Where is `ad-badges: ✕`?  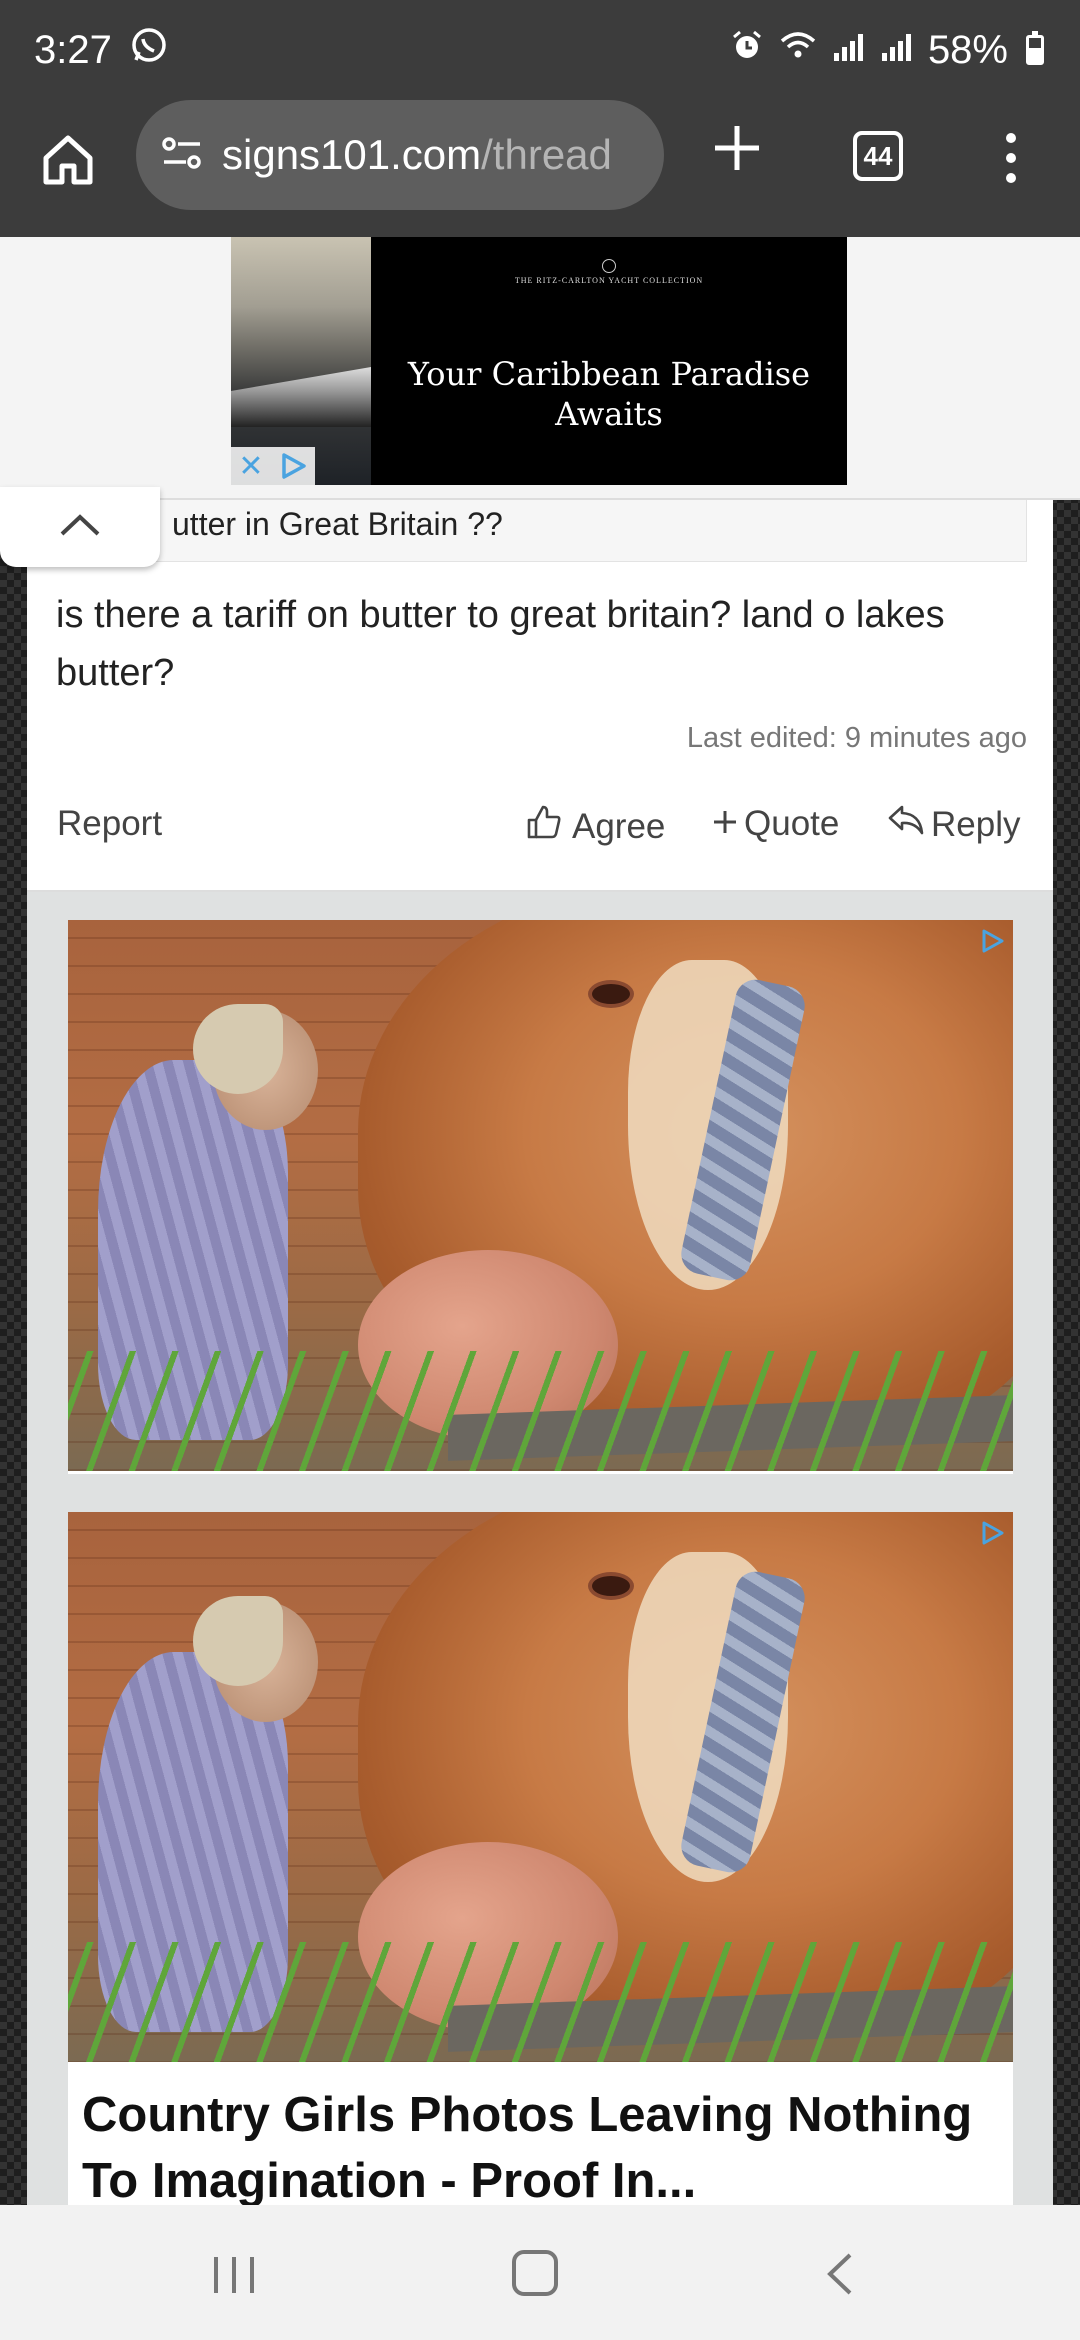 ad-badges: ✕ is located at coordinates (273, 466).